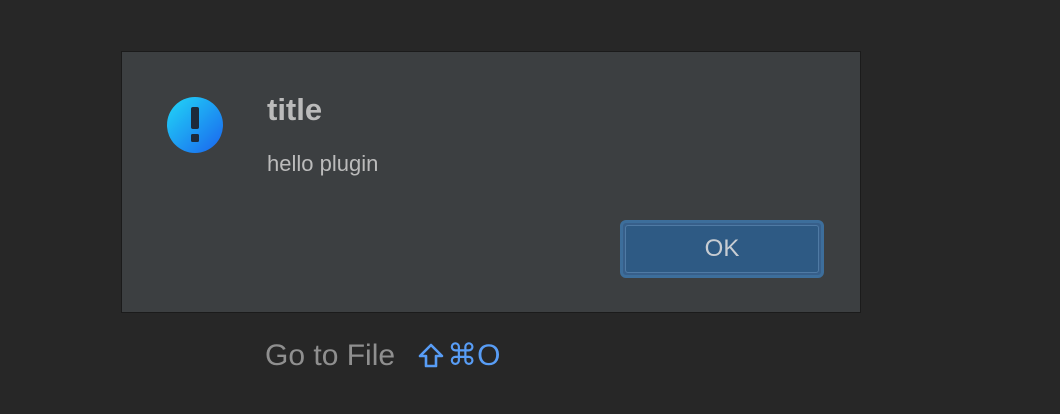  I want to click on dialog-message: hello plugin, so click(323, 163).